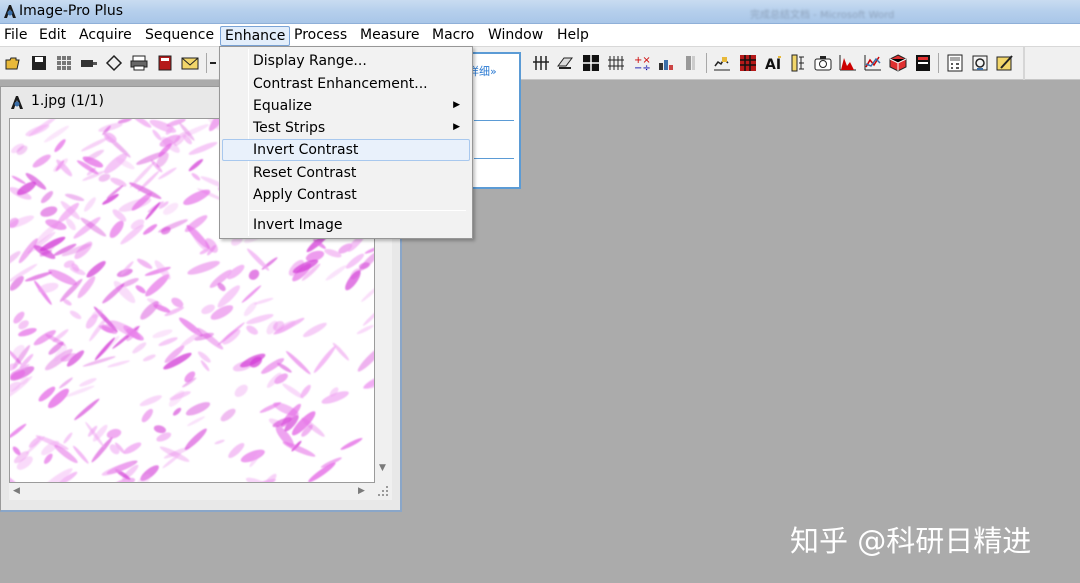 The width and height of the screenshot is (1080, 583). I want to click on lasso-icon, so click(114, 63).